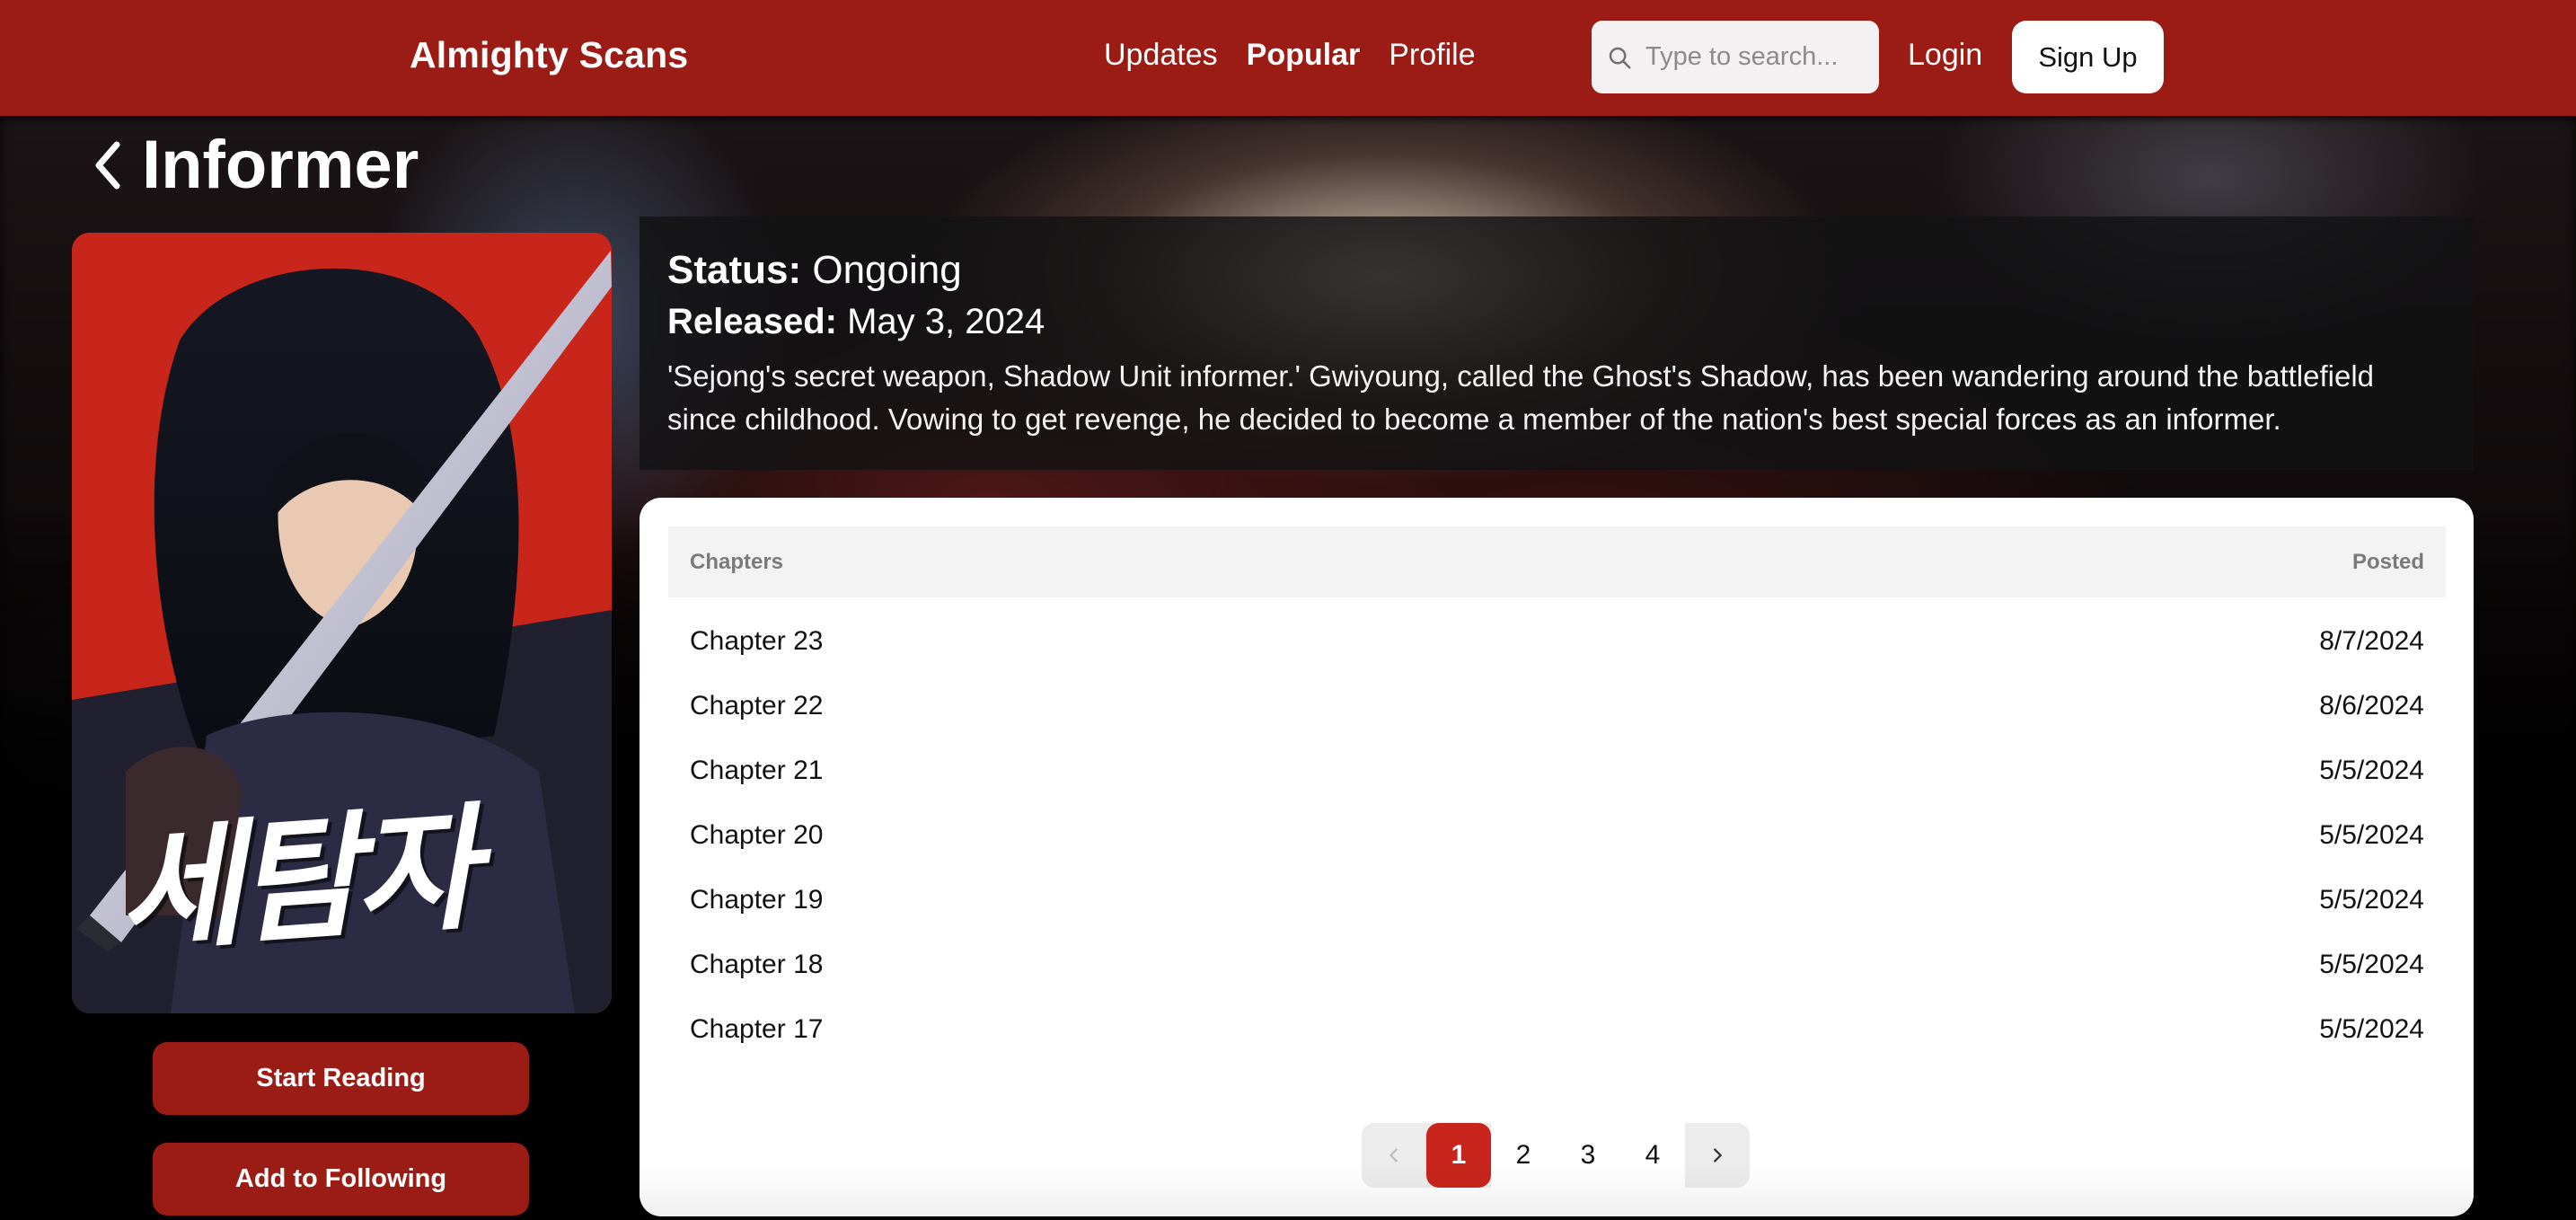 The width and height of the screenshot is (2576, 1220). I want to click on released-value: May 3, 2024, so click(946, 321).